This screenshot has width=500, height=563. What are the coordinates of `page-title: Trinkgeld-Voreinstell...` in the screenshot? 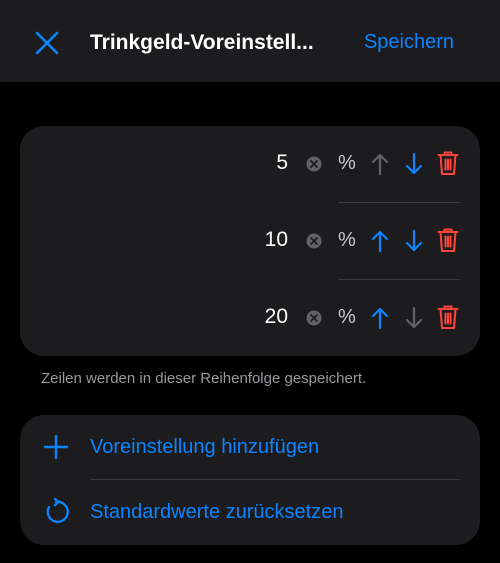 It's located at (202, 42).